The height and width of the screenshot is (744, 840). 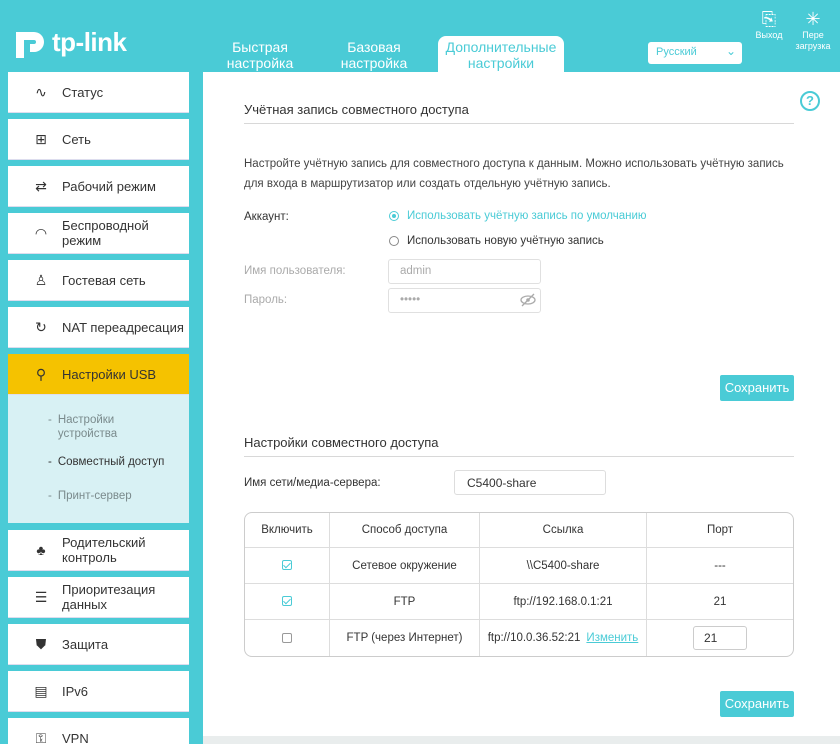 I want to click on ipv6-icon: ▤, so click(x=41, y=690).